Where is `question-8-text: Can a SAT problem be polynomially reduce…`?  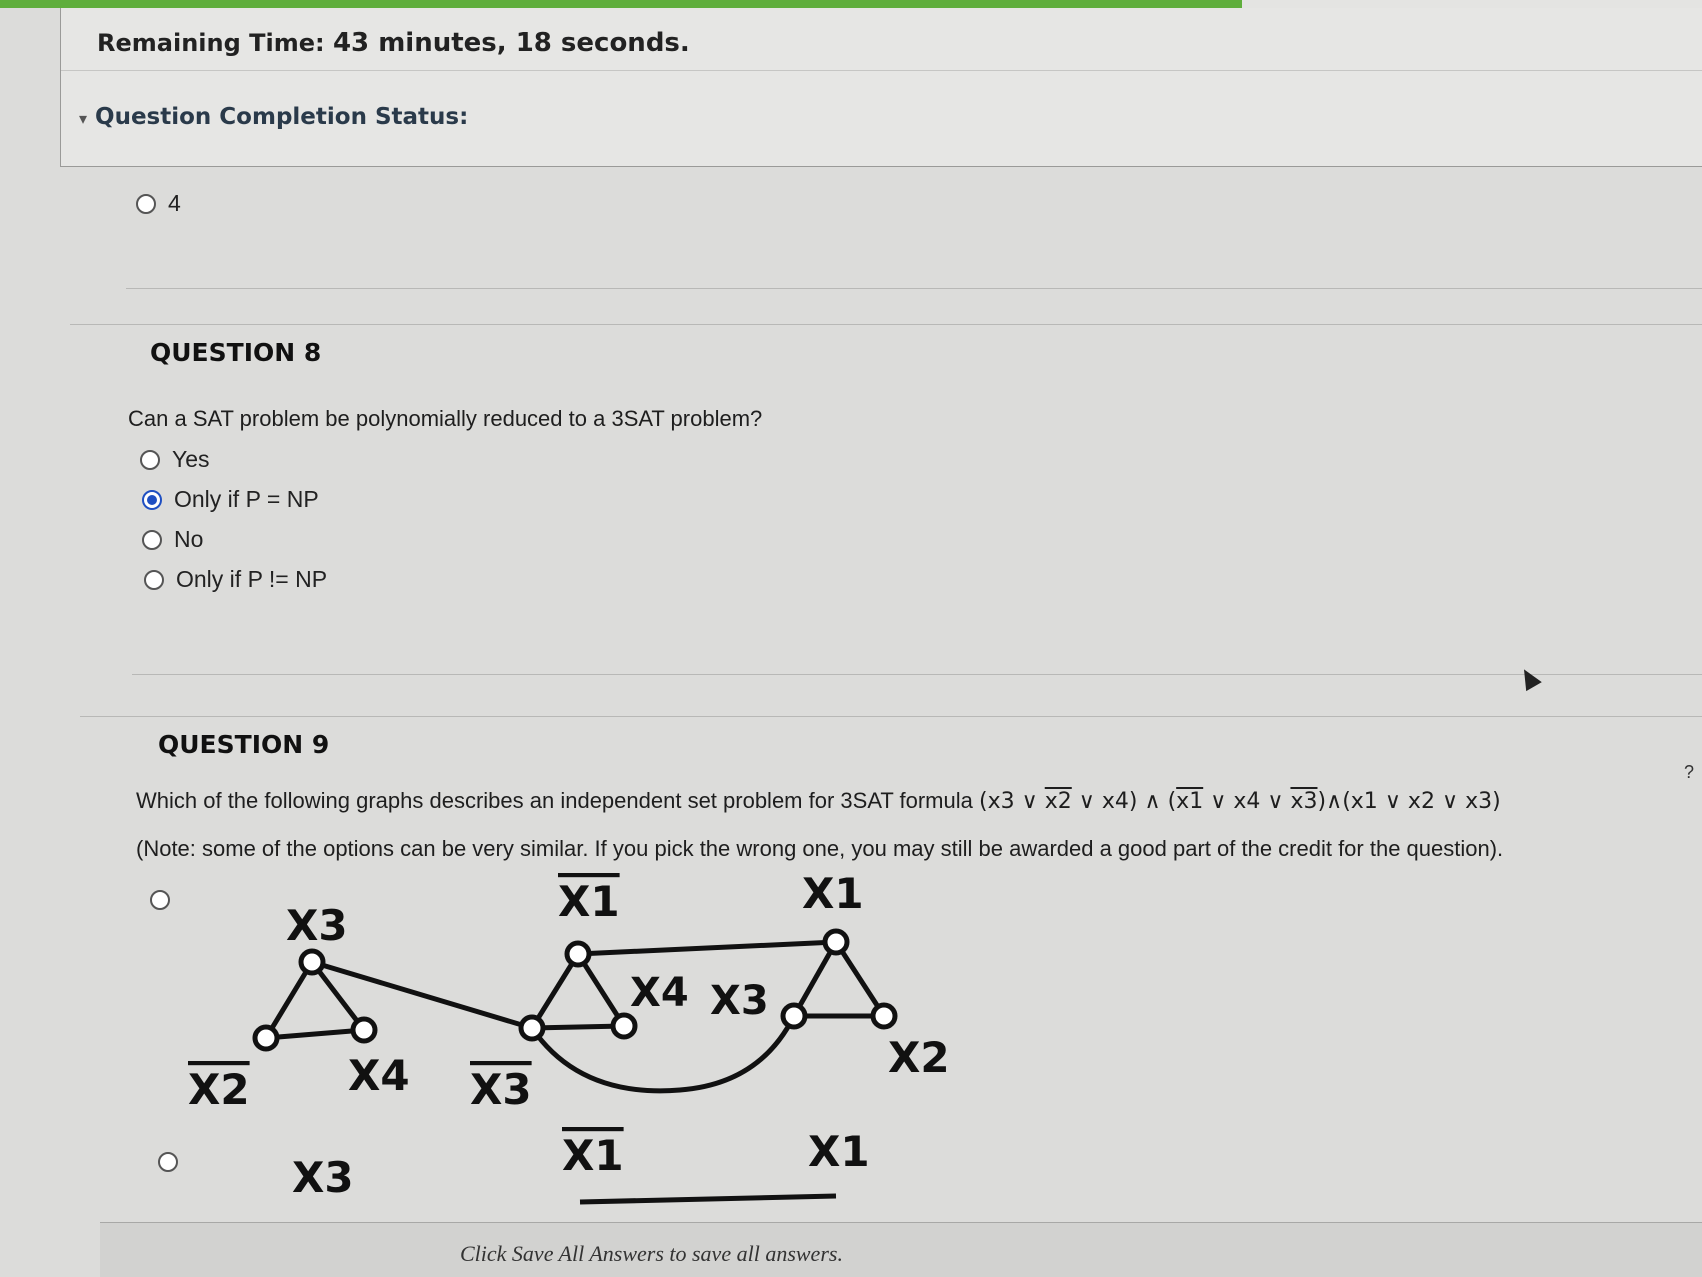 question-8-text: Can a SAT problem be polynomially reduce… is located at coordinates (445, 418).